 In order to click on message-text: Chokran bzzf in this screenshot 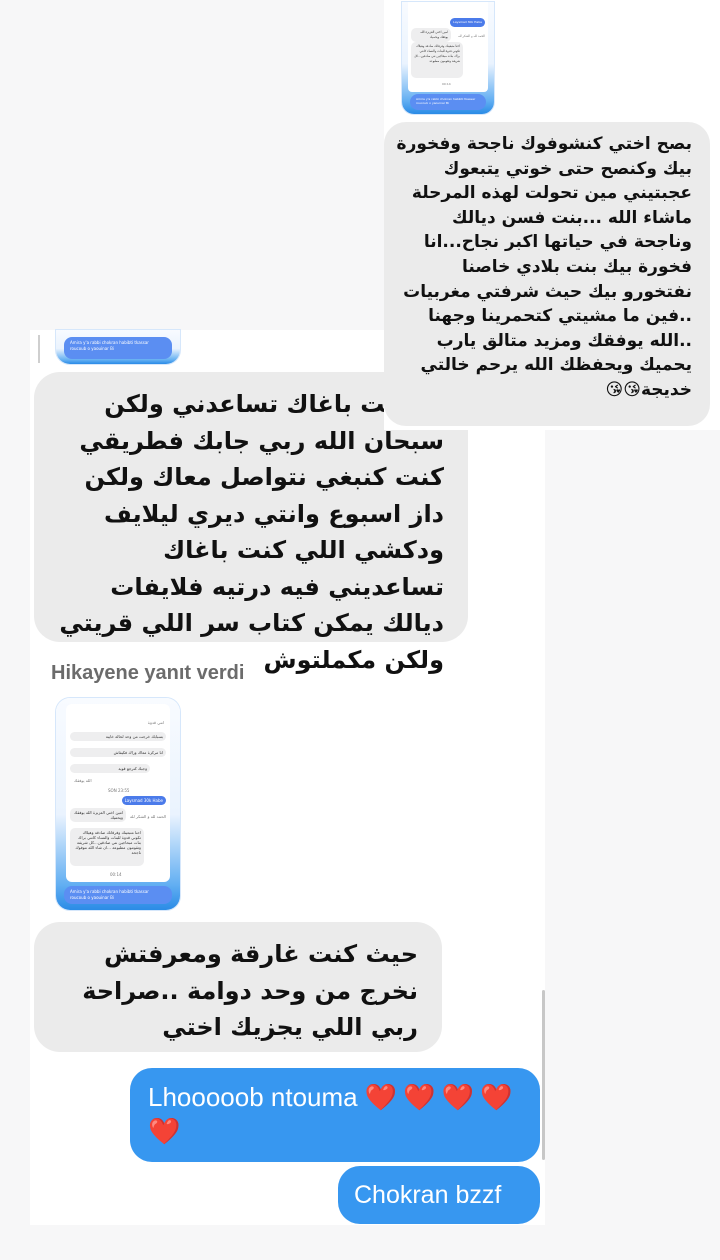, I will do `click(428, 1195)`.